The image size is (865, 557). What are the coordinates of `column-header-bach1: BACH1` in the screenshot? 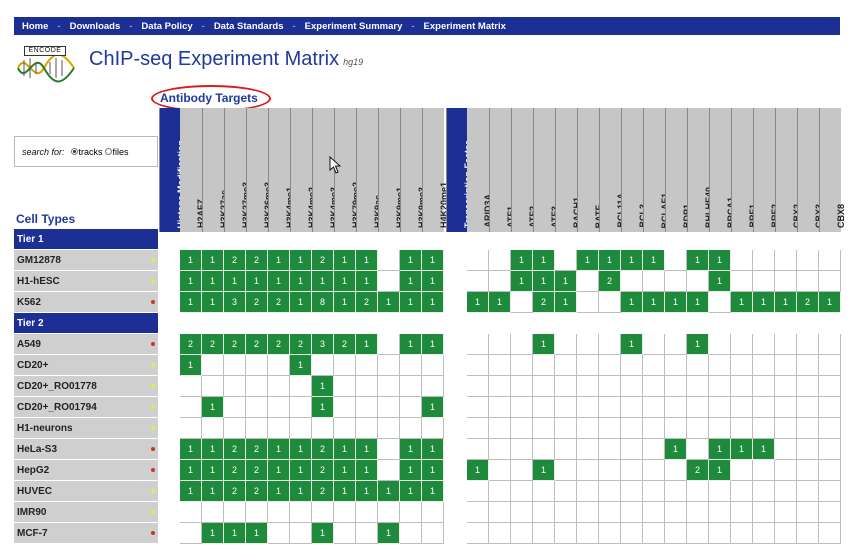 It's located at (568, 170).